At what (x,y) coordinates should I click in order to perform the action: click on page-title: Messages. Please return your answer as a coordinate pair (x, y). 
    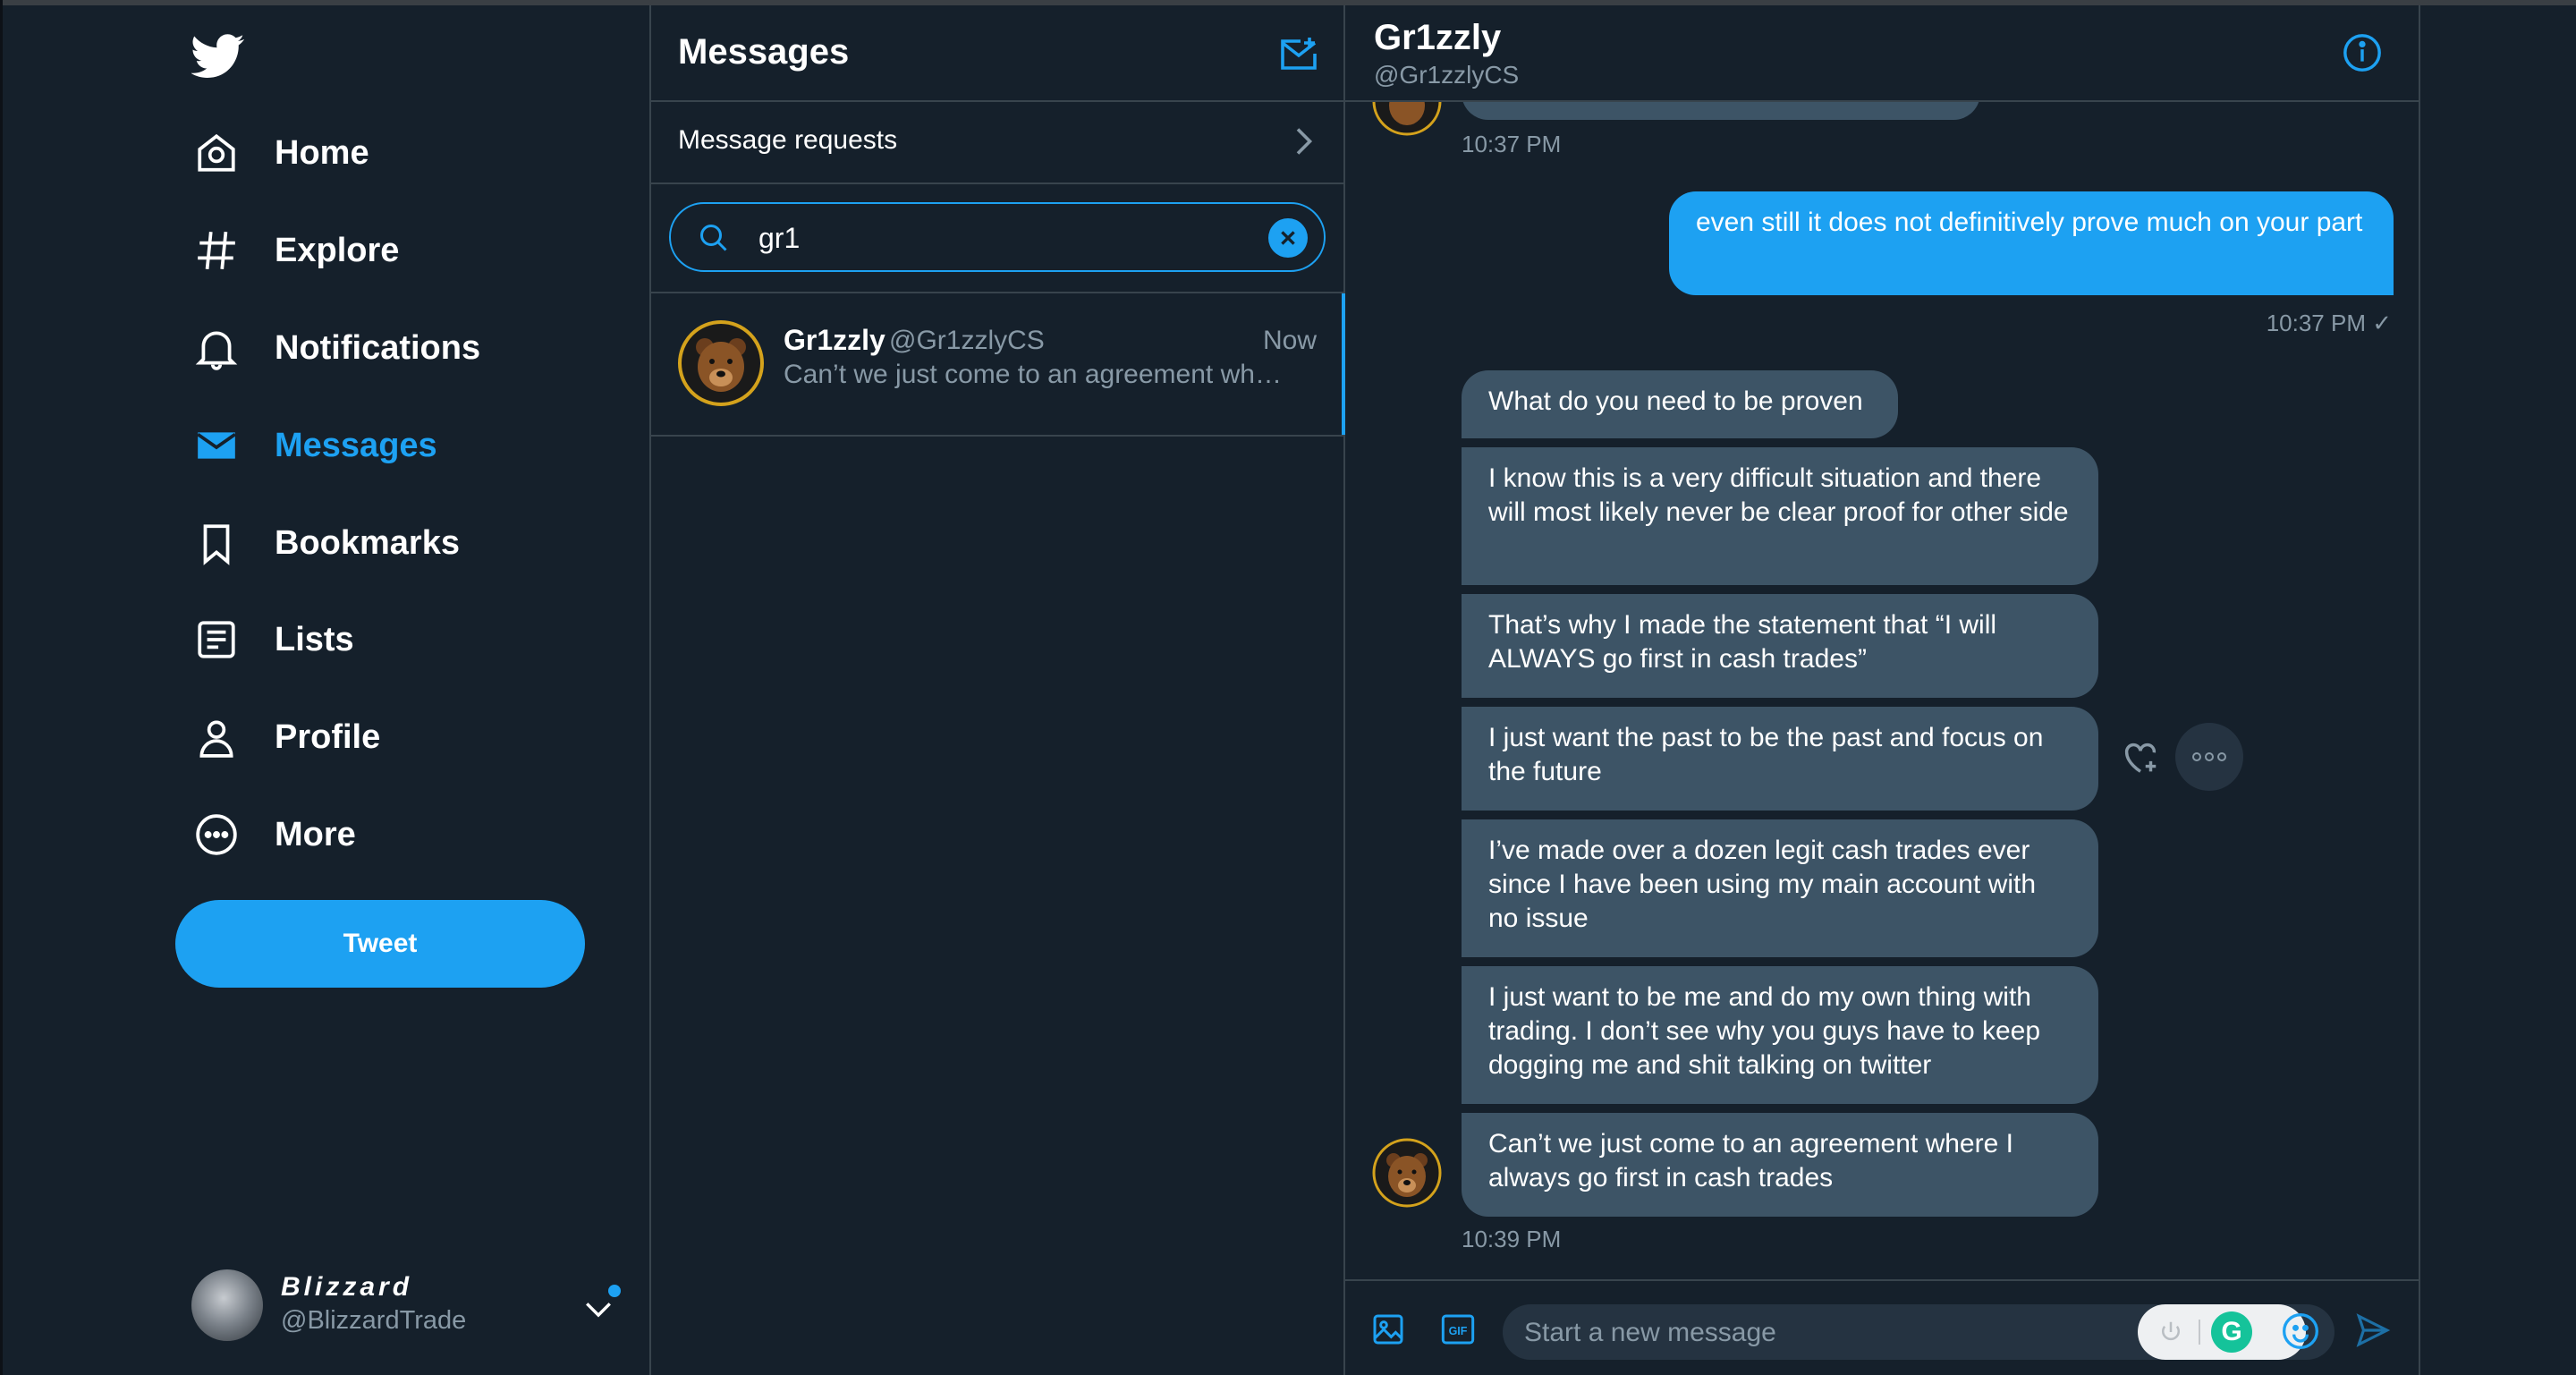
    Looking at the image, I should click on (764, 52).